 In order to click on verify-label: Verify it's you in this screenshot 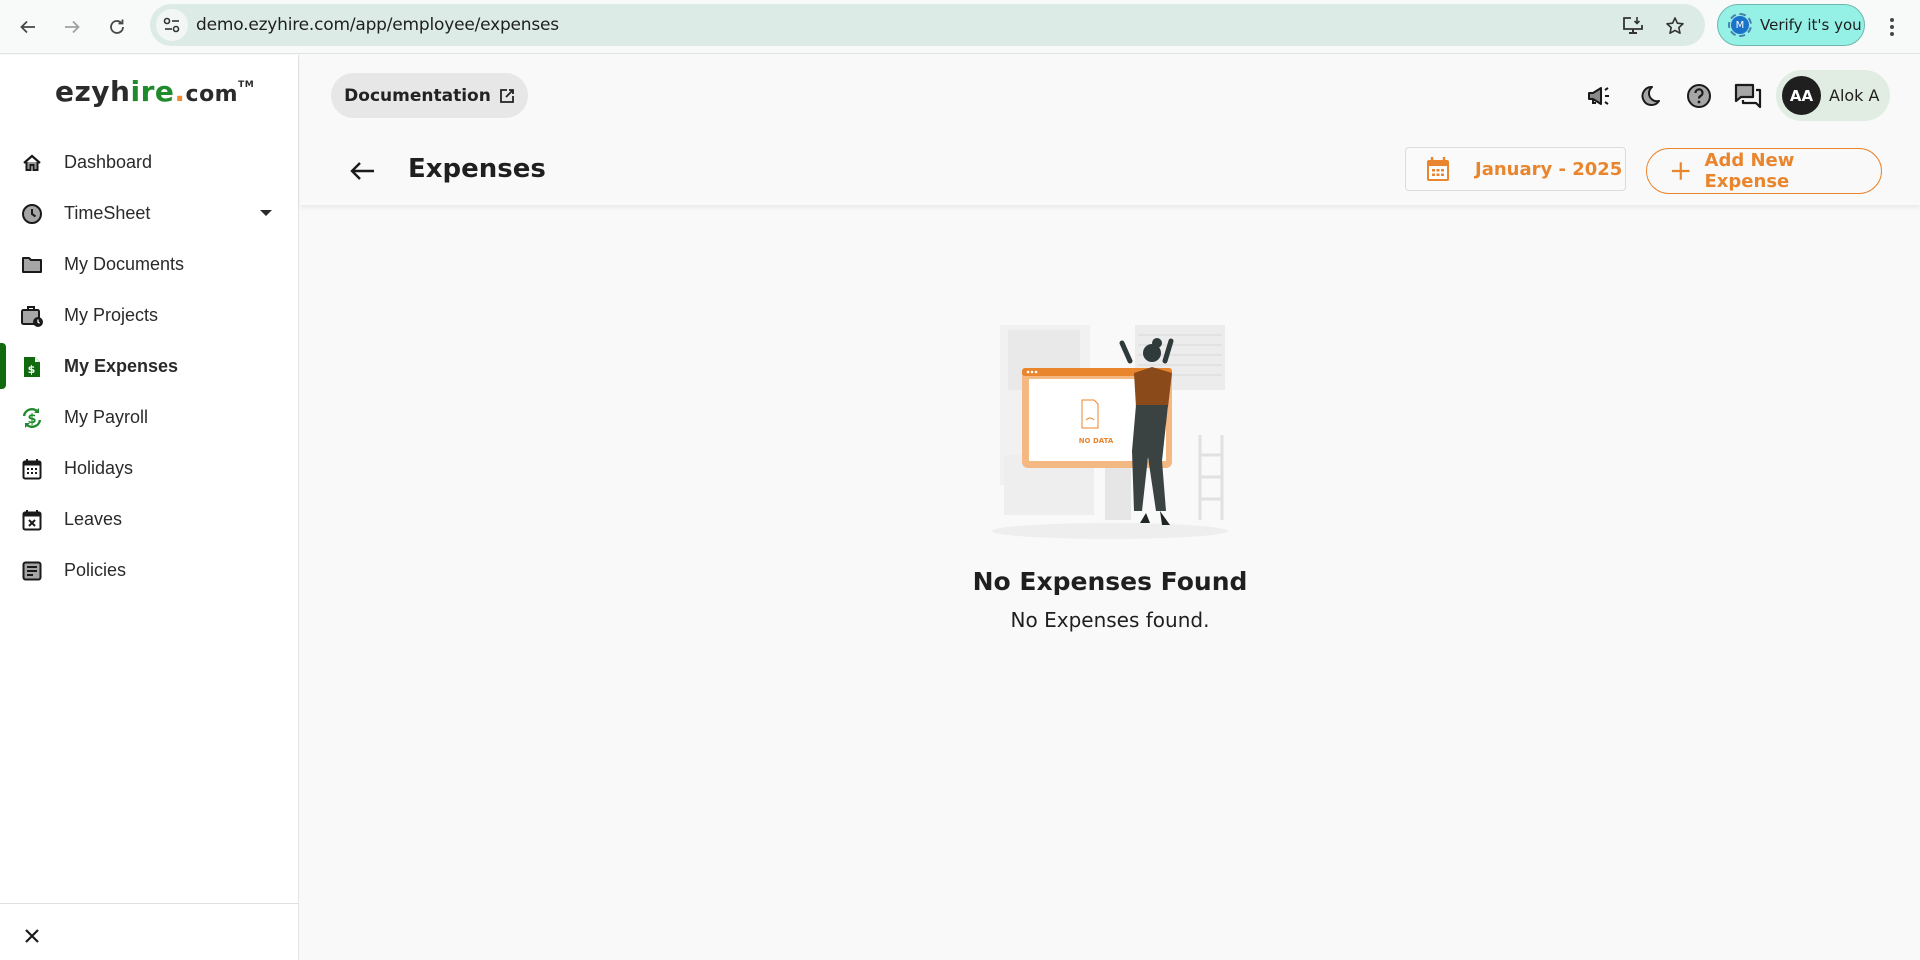, I will do `click(1811, 25)`.